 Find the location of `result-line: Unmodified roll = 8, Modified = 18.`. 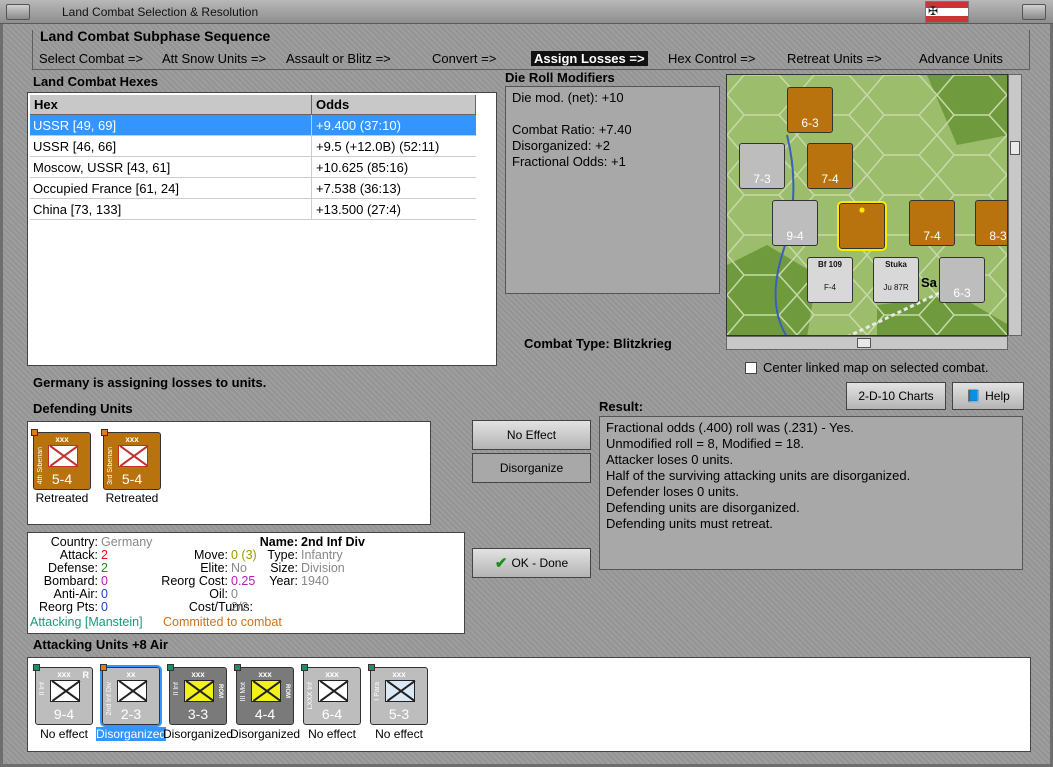

result-line: Unmodified roll = 8, Modified = 18. is located at coordinates (705, 443).